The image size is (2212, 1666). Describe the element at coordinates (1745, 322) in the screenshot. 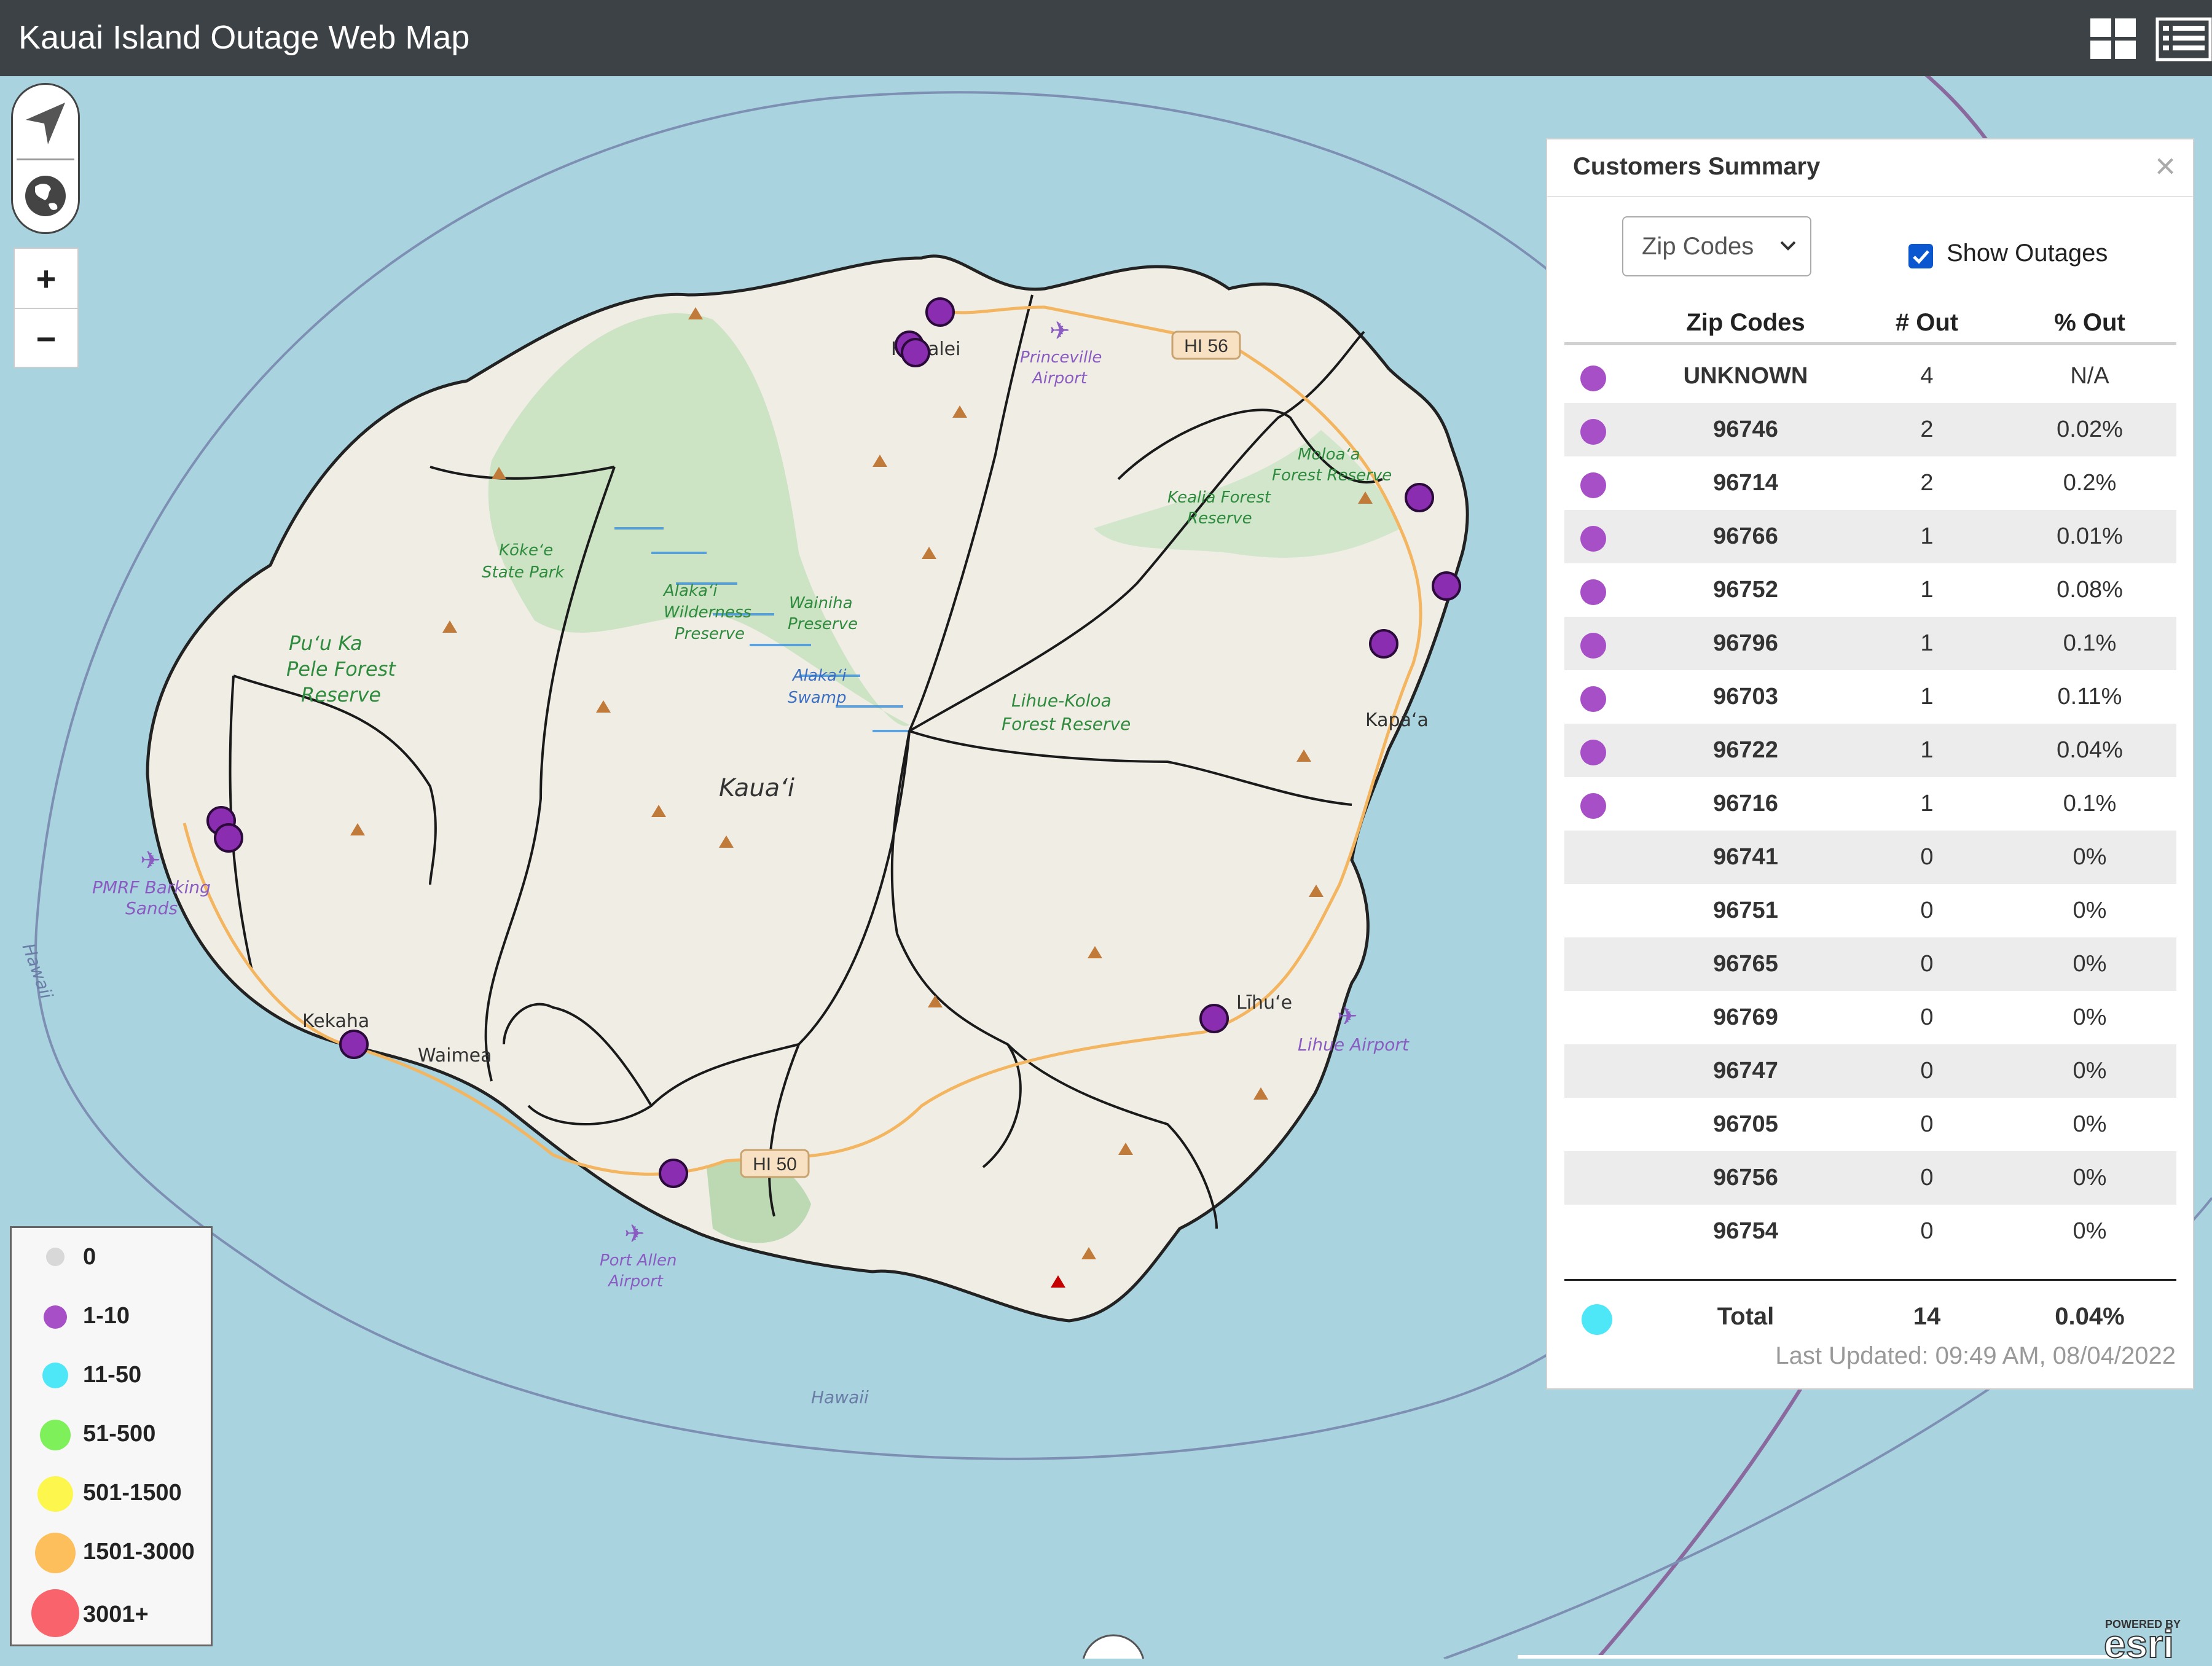

I see `column-header: Zip Codes` at that location.